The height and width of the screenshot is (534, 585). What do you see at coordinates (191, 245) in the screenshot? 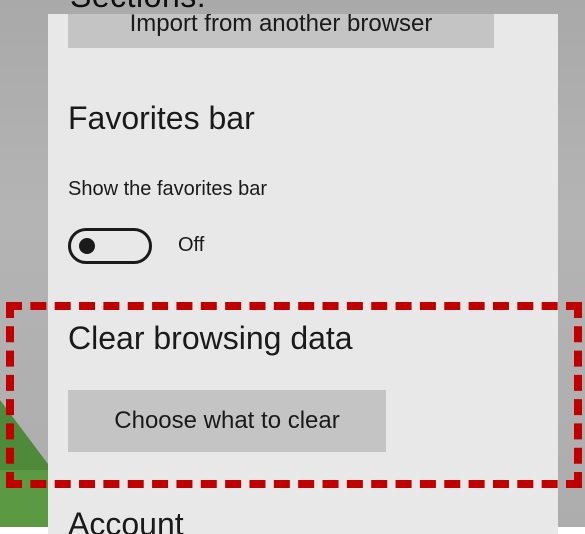
I see `toggle-state-label: Off` at bounding box center [191, 245].